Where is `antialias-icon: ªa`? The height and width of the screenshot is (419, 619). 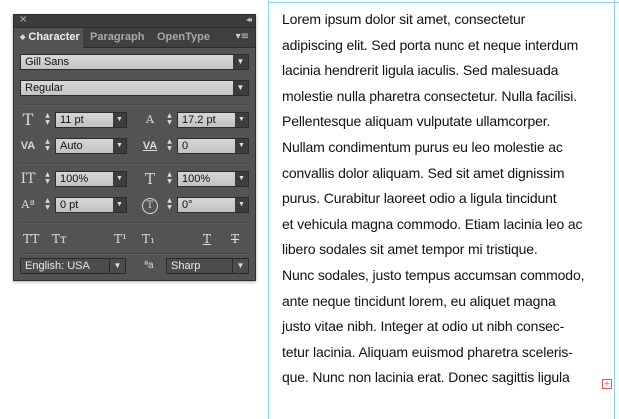 antialias-icon: ªa is located at coordinates (149, 265).